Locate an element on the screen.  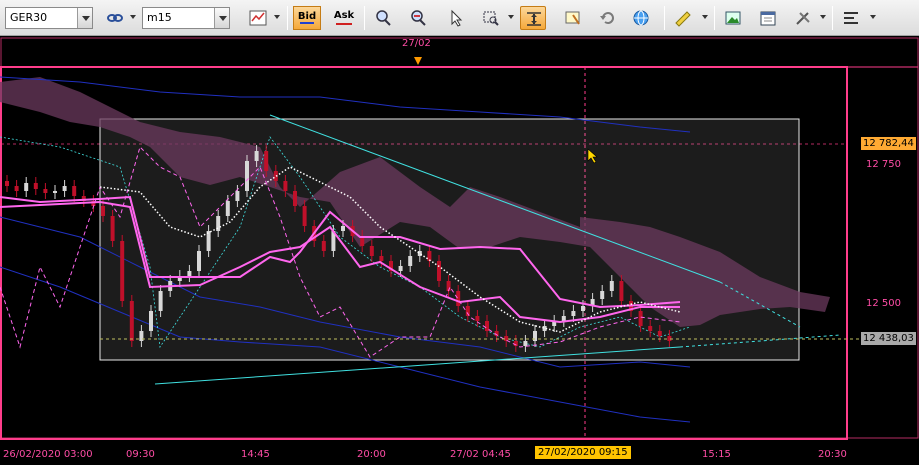
indicators-button is located at coordinates (851, 18).